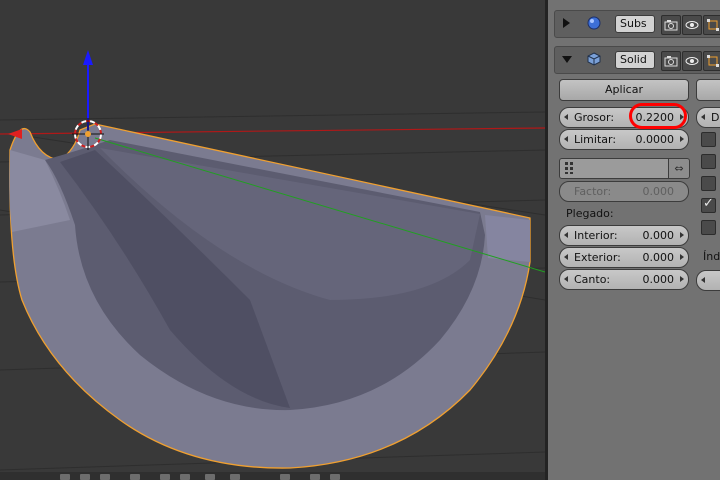 This screenshot has width=720, height=480. What do you see at coordinates (624, 117) in the screenshot?
I see `grosor-field: Grosor: 0.2200` at bounding box center [624, 117].